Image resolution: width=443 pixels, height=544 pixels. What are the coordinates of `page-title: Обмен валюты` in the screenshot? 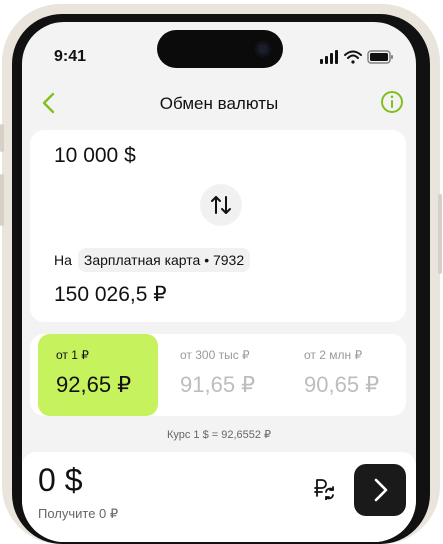 It's located at (219, 103).